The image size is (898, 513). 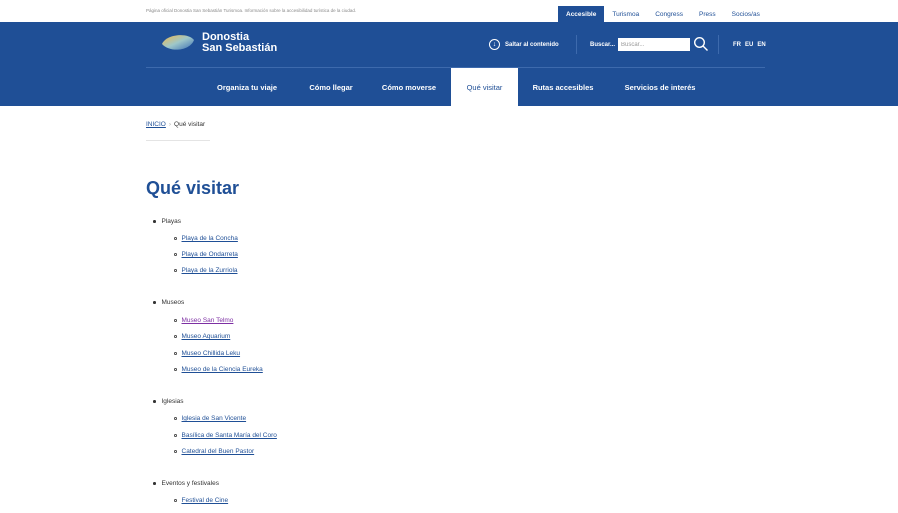 I want to click on category-playas: Playas, so click(x=167, y=221).